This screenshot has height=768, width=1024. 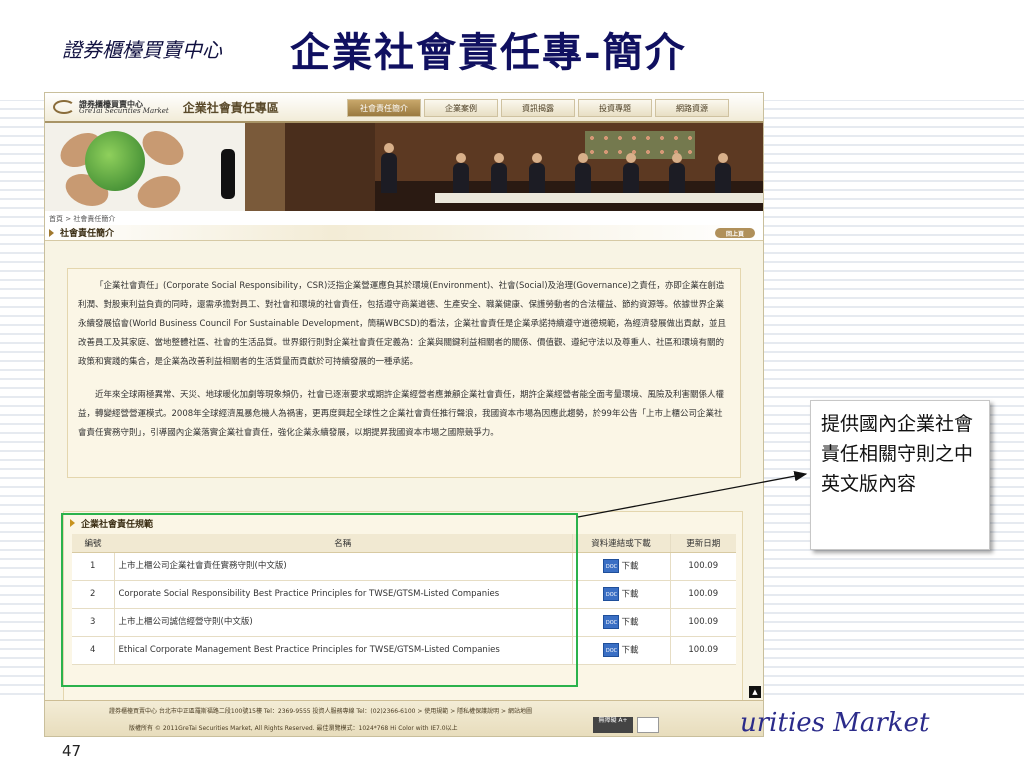 I want to click on callout-arrow, so click(x=692, y=494).